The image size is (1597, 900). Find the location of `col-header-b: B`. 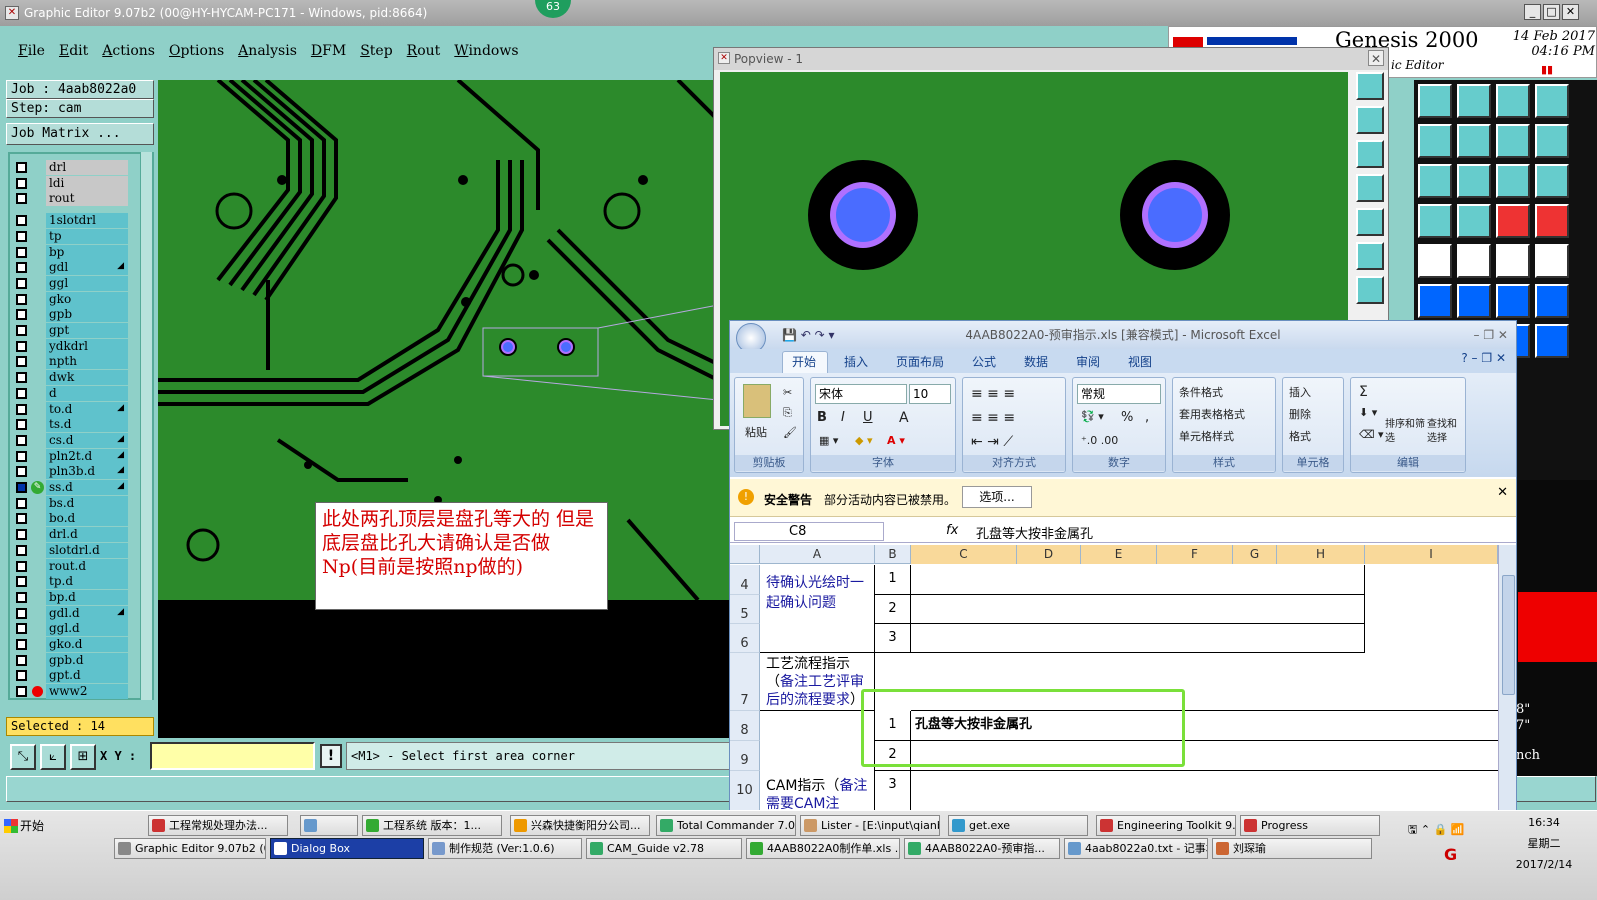

col-header-b: B is located at coordinates (893, 554).